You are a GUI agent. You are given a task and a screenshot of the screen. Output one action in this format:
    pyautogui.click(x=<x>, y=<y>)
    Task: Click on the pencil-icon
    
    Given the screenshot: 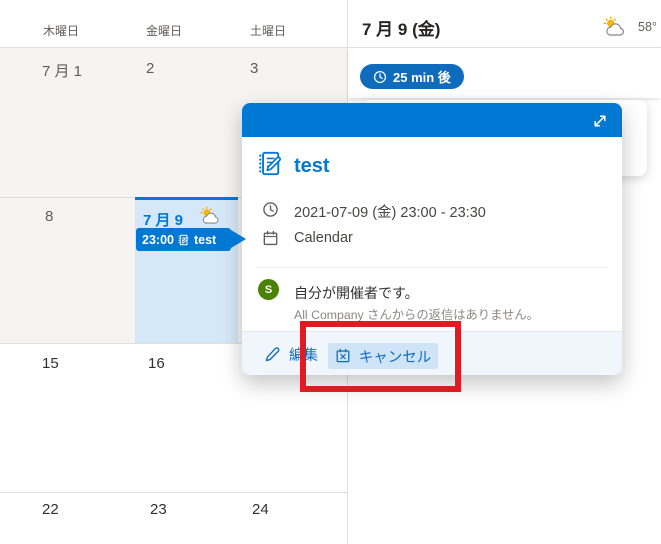 What is the action you would take?
    pyautogui.click(x=272, y=354)
    